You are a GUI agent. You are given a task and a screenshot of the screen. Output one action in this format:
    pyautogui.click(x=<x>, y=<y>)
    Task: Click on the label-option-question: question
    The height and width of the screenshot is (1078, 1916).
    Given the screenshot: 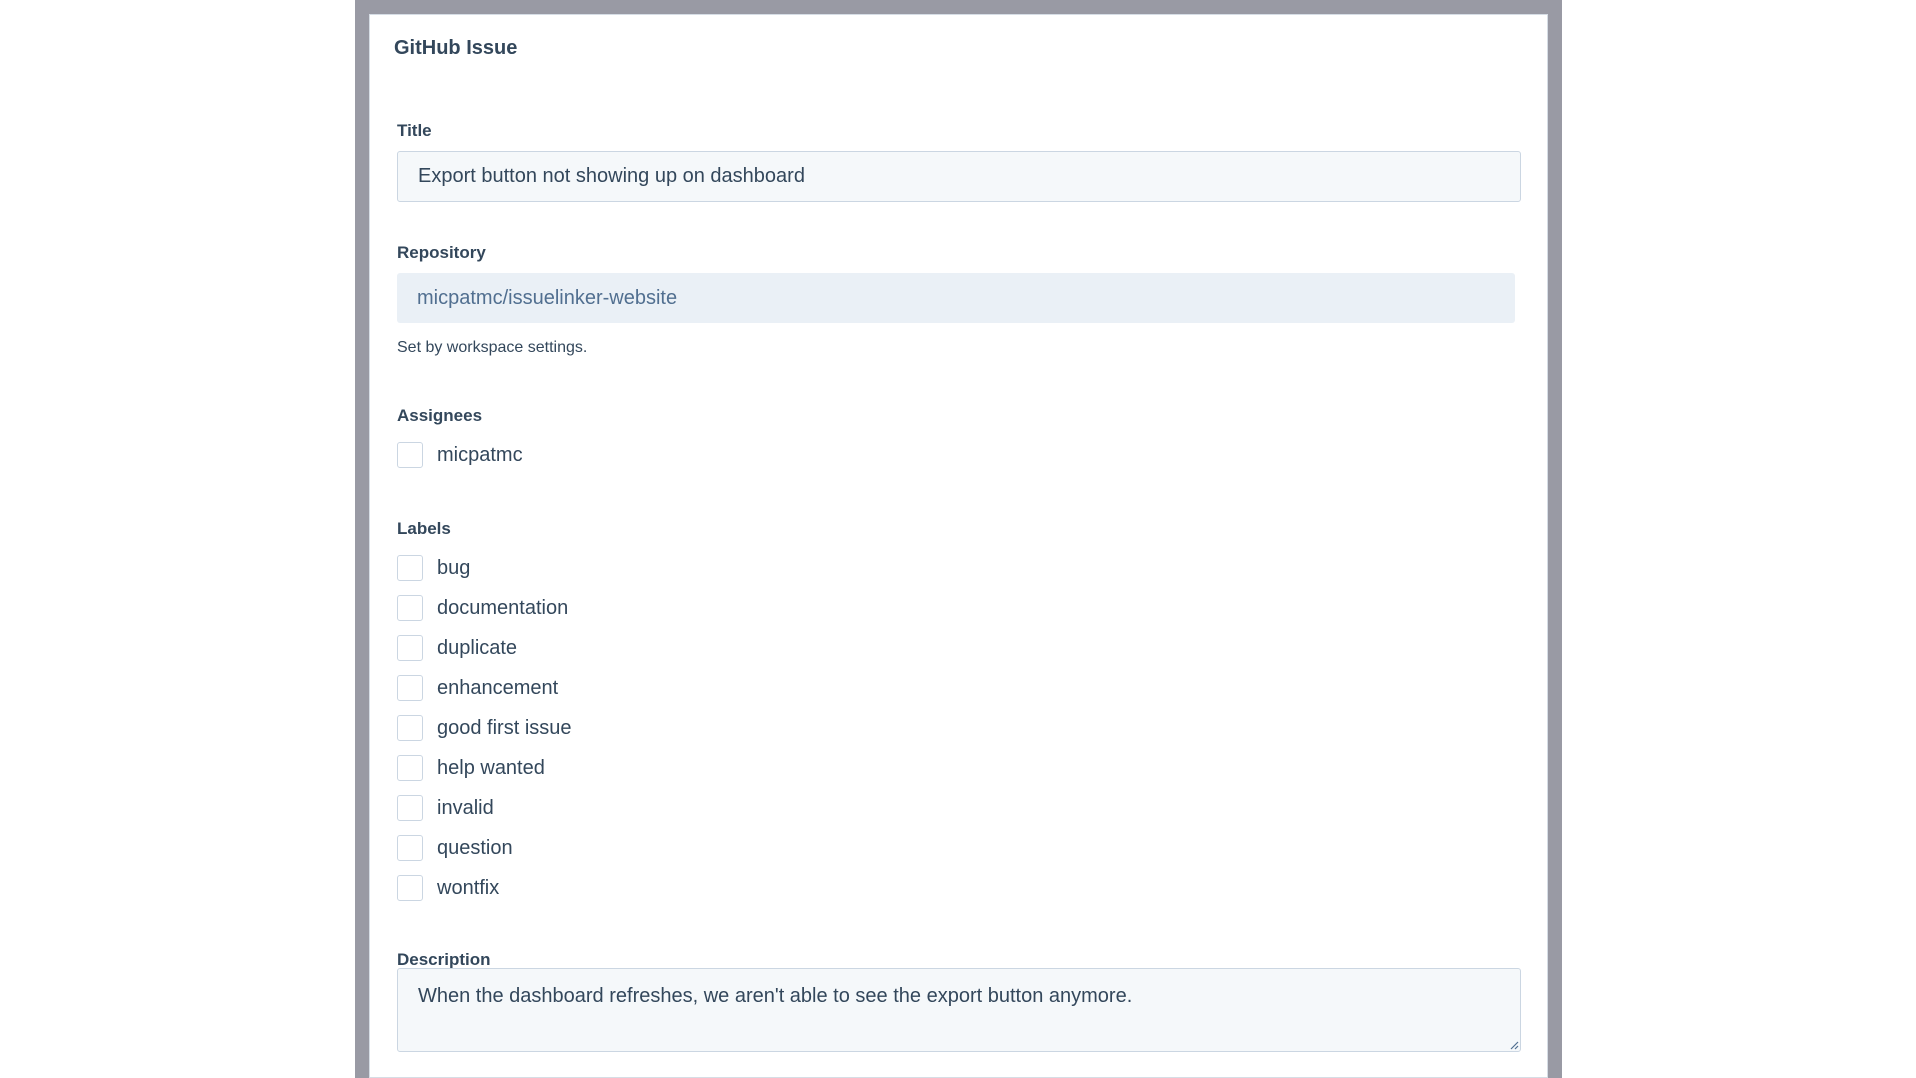 What is the action you would take?
    pyautogui.click(x=455, y=848)
    